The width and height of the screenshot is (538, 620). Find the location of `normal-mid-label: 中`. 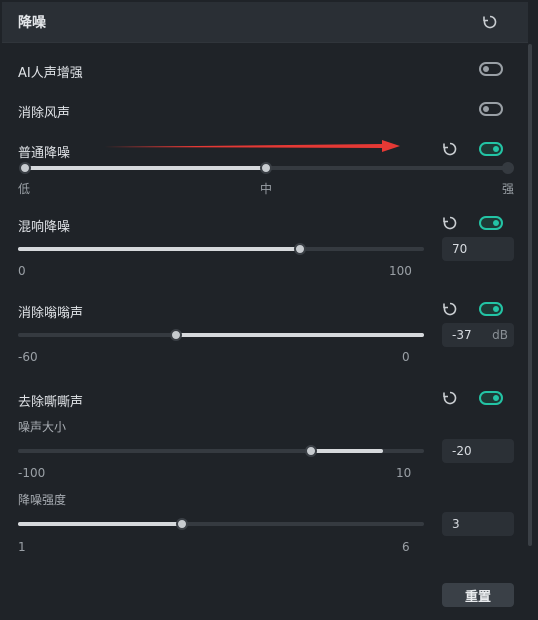

normal-mid-label: 中 is located at coordinates (266, 189).